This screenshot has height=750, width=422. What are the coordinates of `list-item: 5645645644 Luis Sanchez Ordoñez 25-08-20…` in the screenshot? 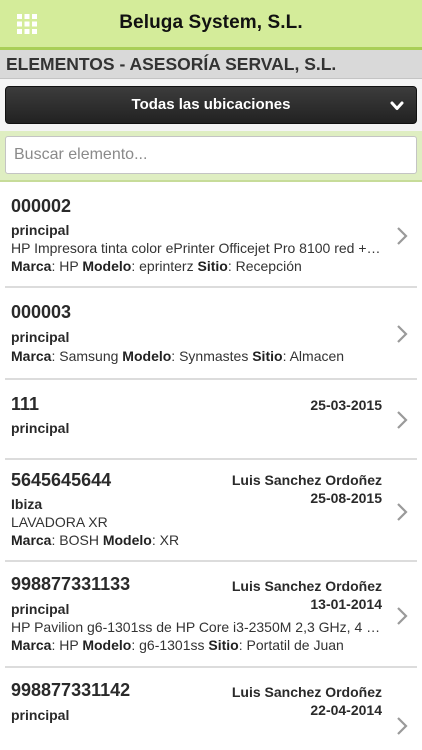 It's located at (211, 511).